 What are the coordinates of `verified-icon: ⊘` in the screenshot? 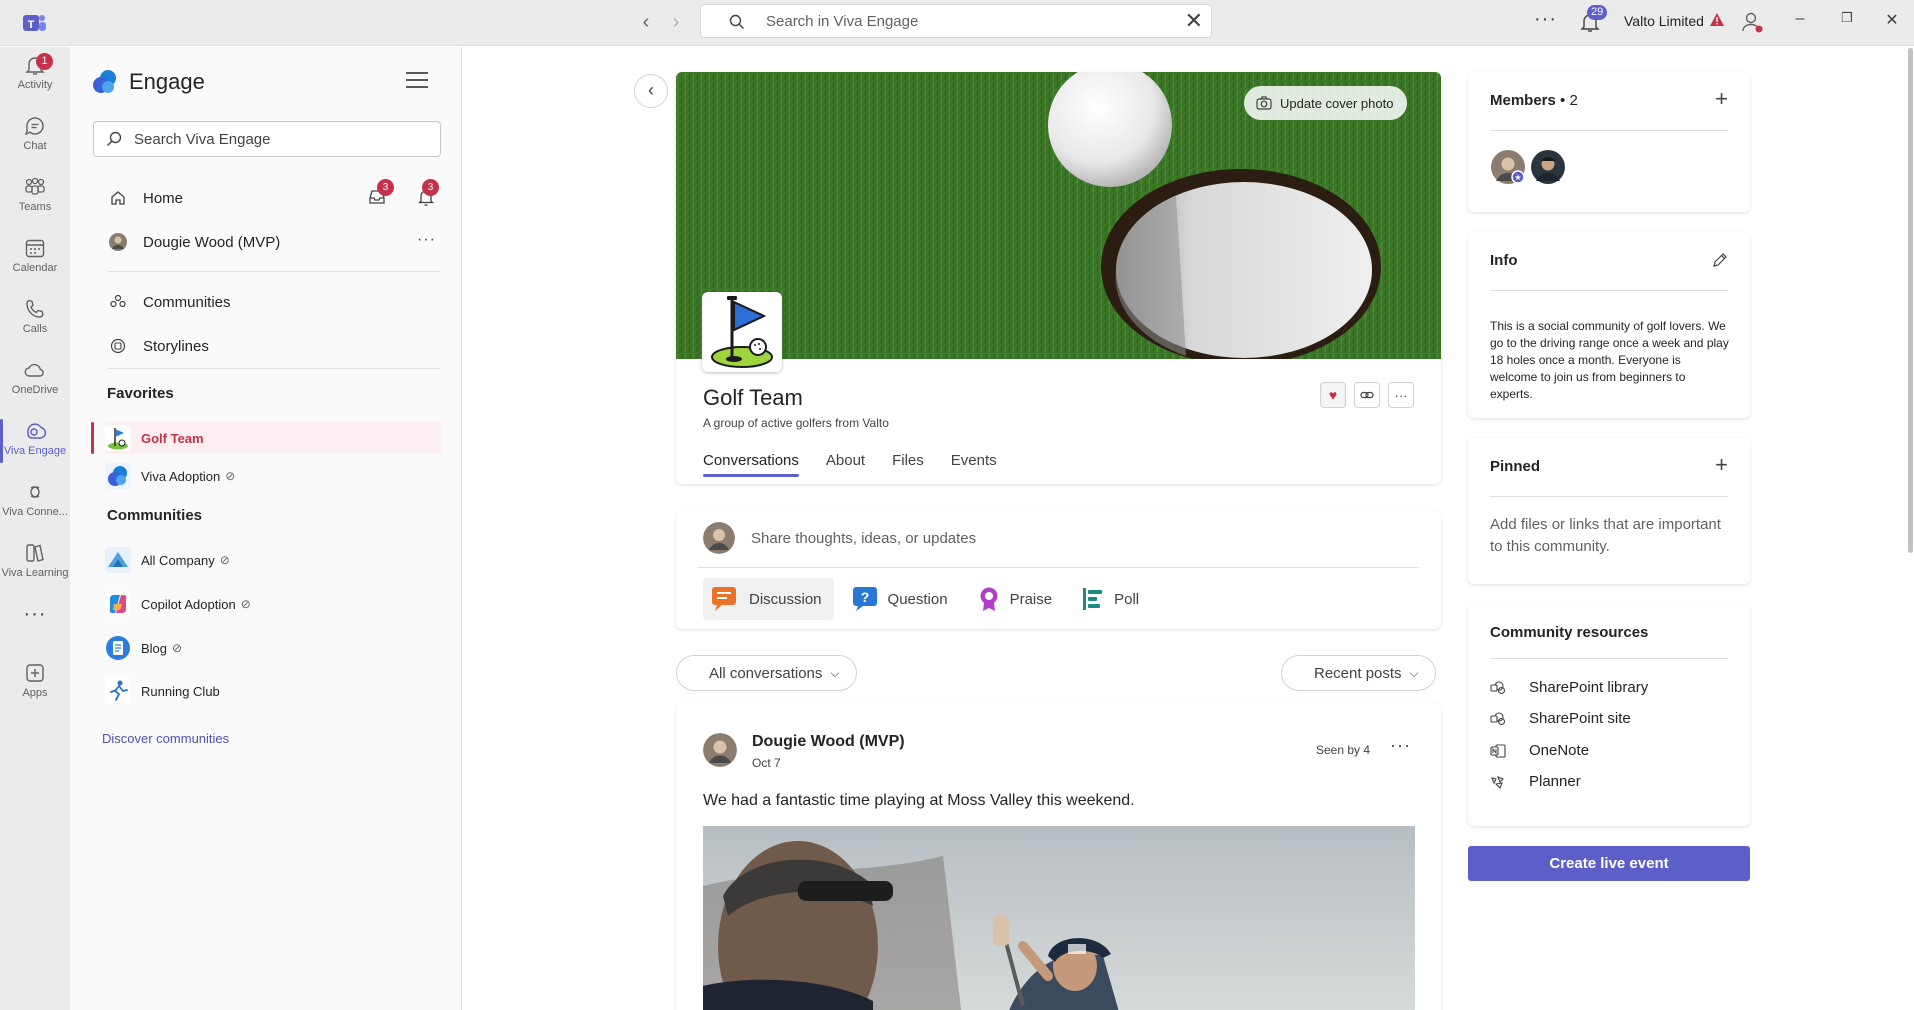 It's located at (245, 604).